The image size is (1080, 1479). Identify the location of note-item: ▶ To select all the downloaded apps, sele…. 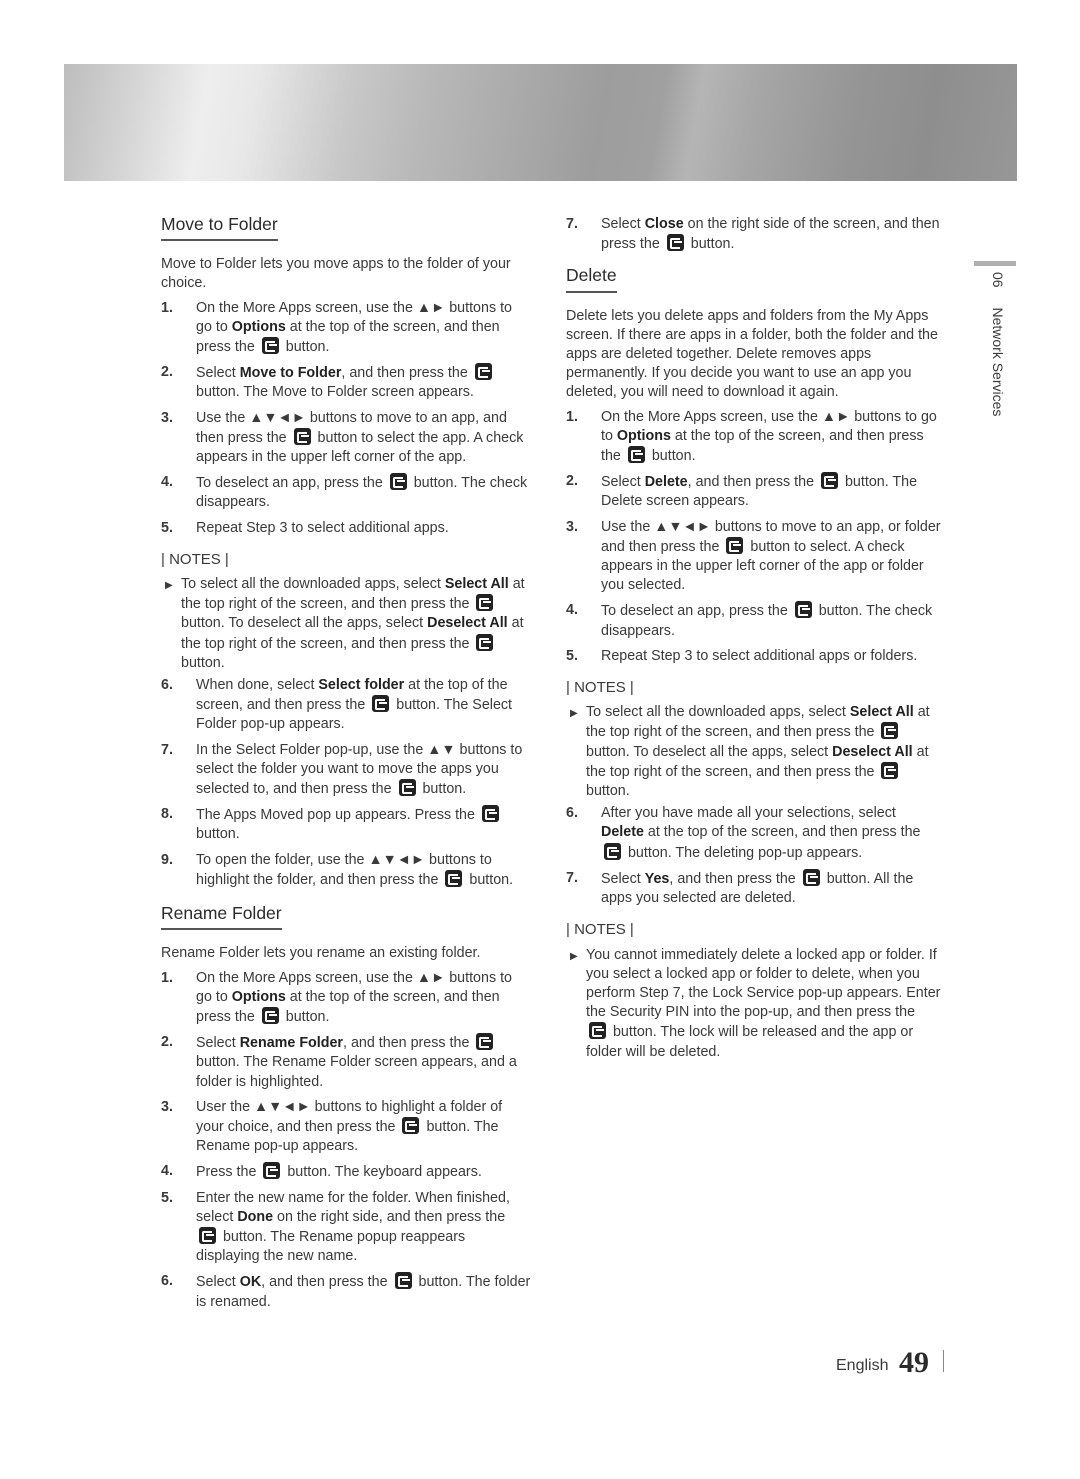
(753, 752).